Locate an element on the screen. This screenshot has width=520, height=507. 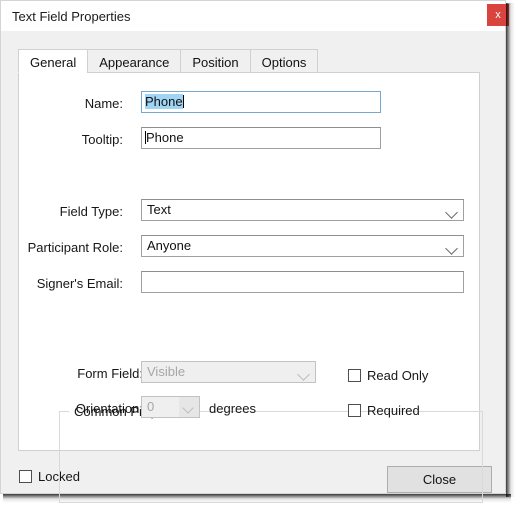
participant-role-select: Anyone is located at coordinates (302, 246).